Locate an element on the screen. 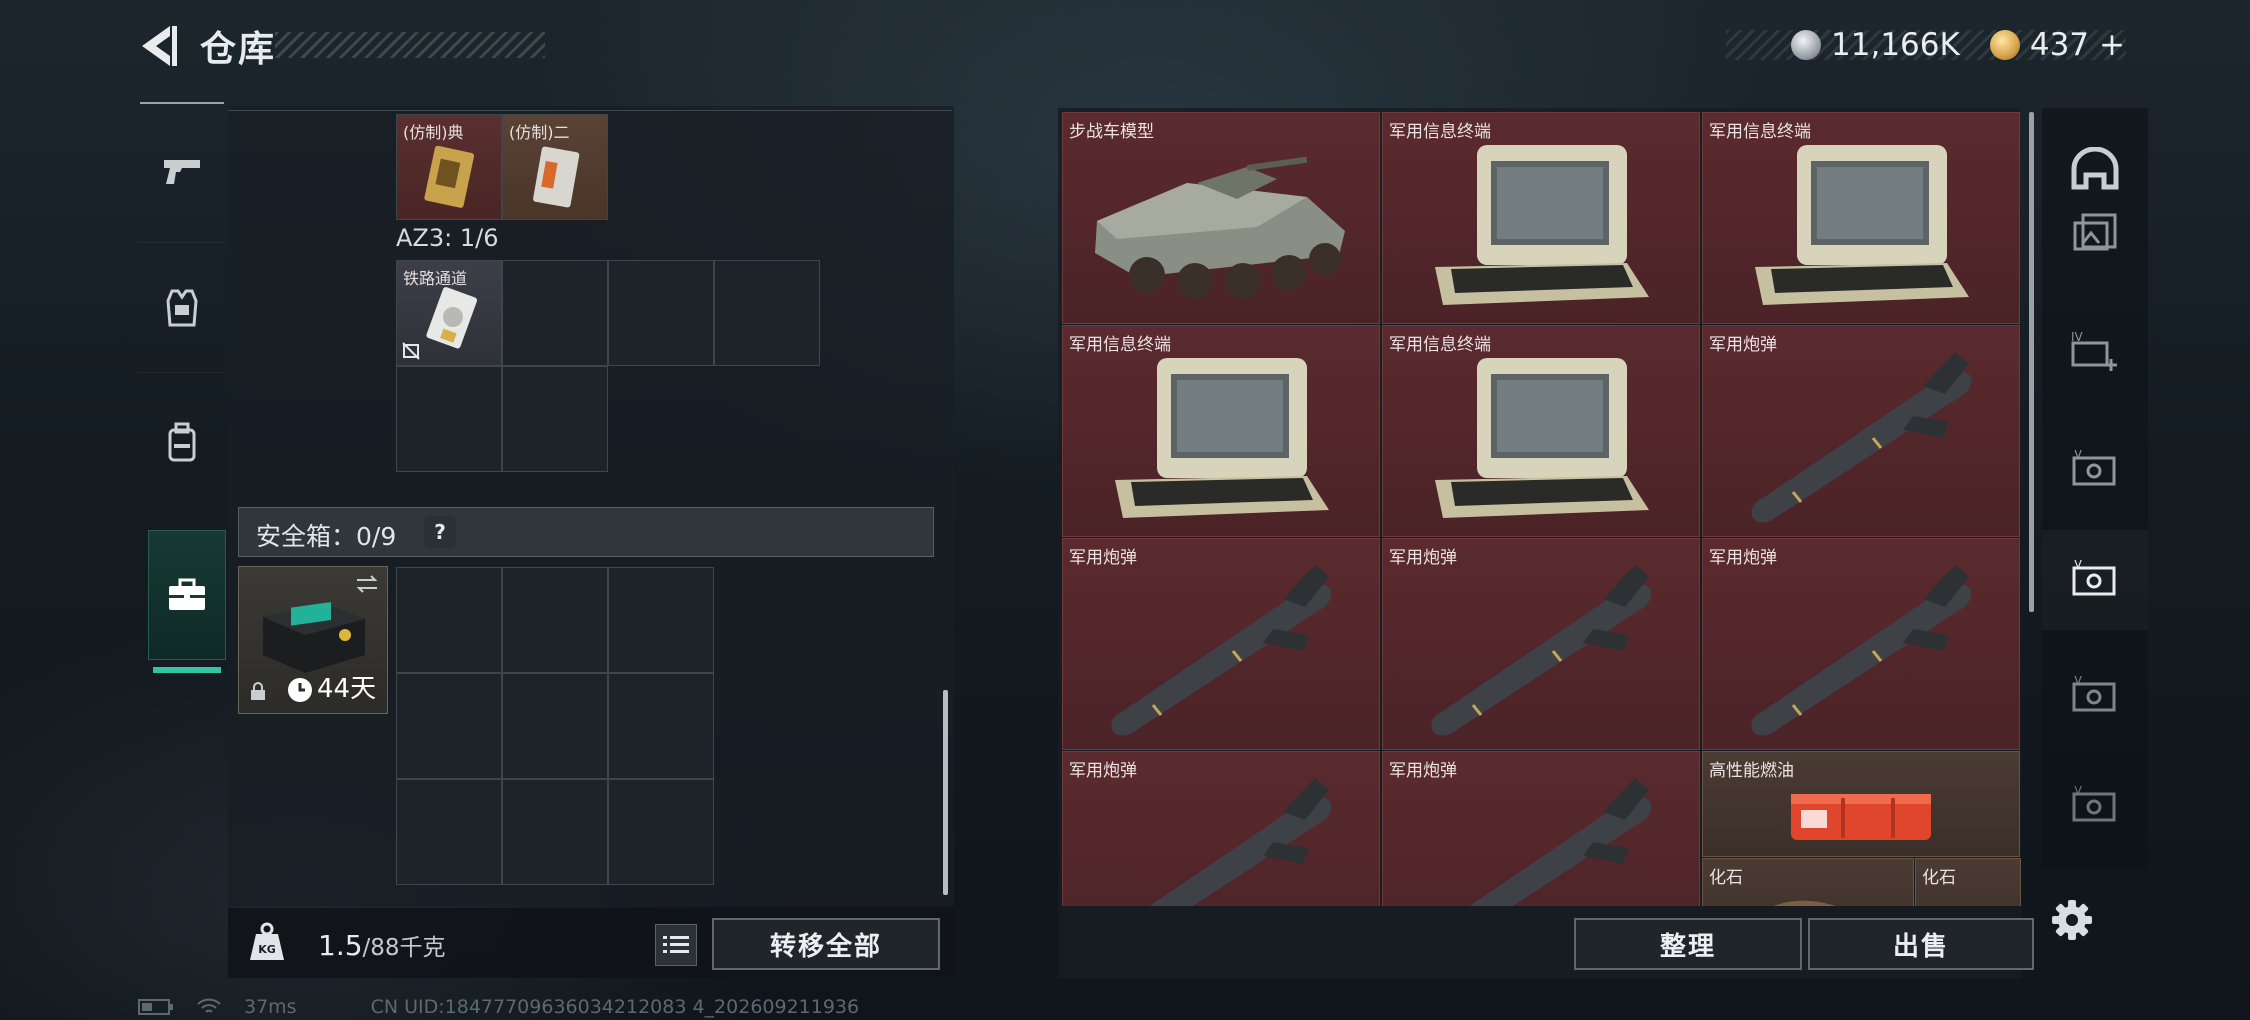  filter-gift-card is located at coordinates (2095, 231).